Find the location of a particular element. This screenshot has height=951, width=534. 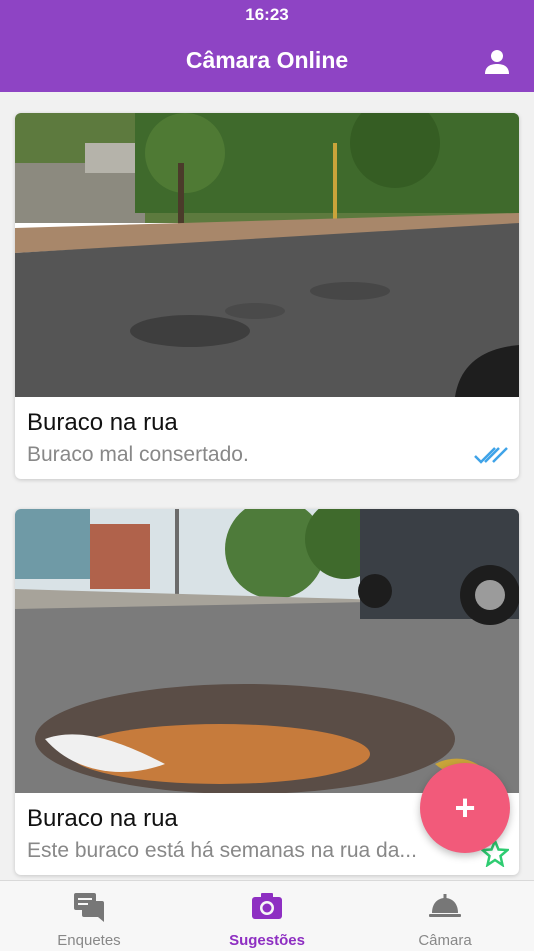

page-title: Câmara Online is located at coordinates (267, 60).